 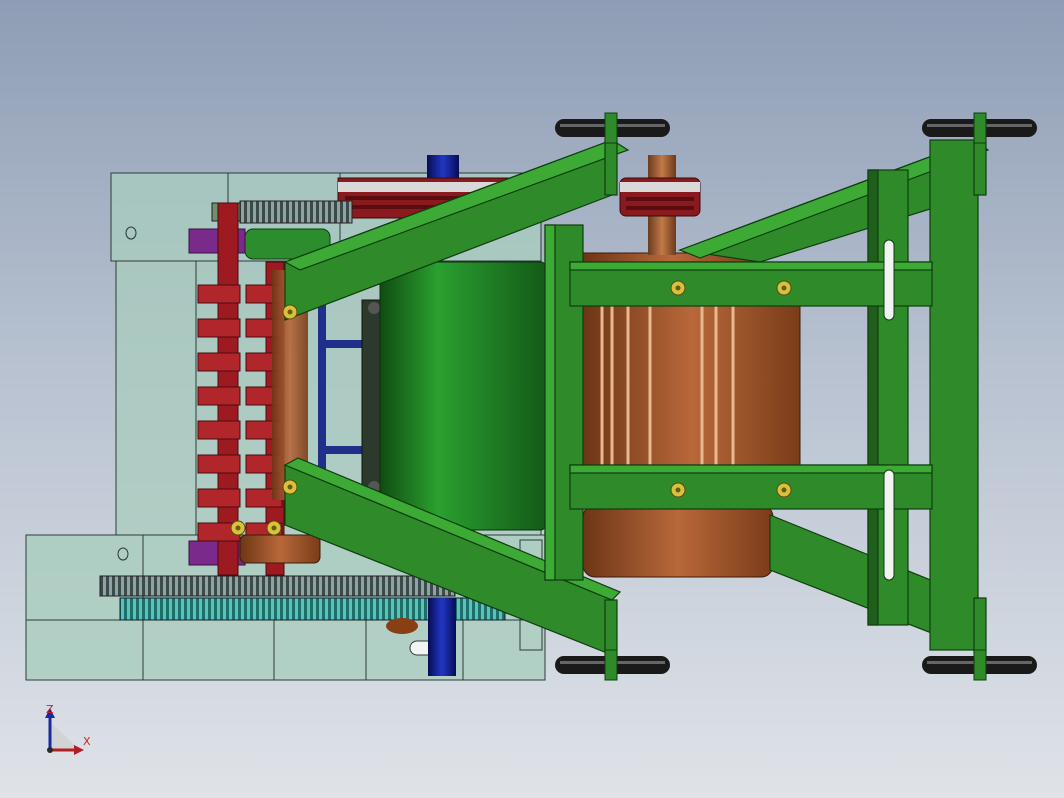 What do you see at coordinates (68, 729) in the screenshot?
I see `coordinate-triad-icon: Z X` at bounding box center [68, 729].